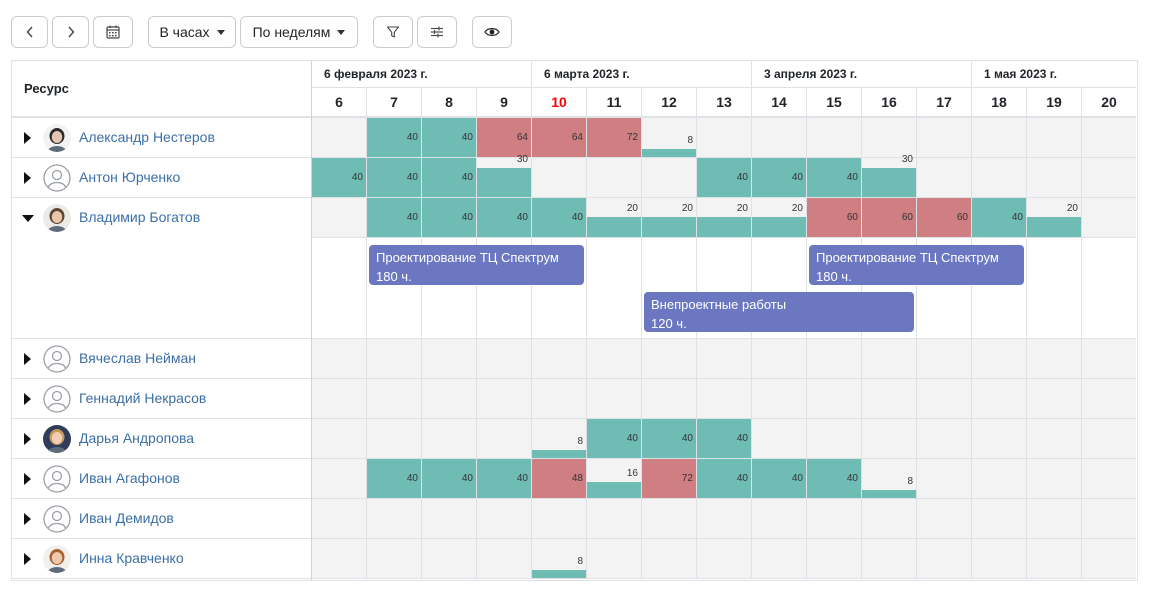  I want to click on resource-name-link: Инна Кравченко, so click(131, 558).